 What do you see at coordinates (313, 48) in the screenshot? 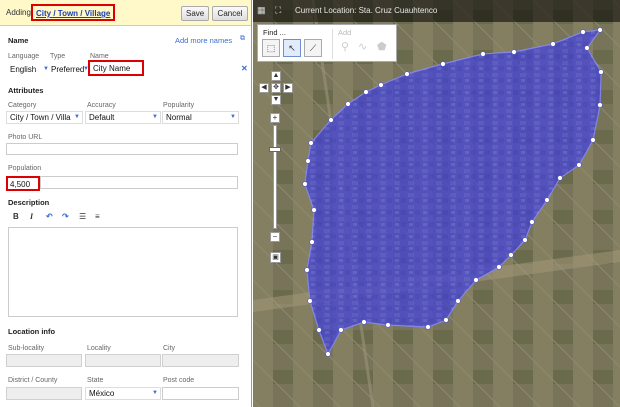
I see `draw-line-tool-icon: ⟋` at bounding box center [313, 48].